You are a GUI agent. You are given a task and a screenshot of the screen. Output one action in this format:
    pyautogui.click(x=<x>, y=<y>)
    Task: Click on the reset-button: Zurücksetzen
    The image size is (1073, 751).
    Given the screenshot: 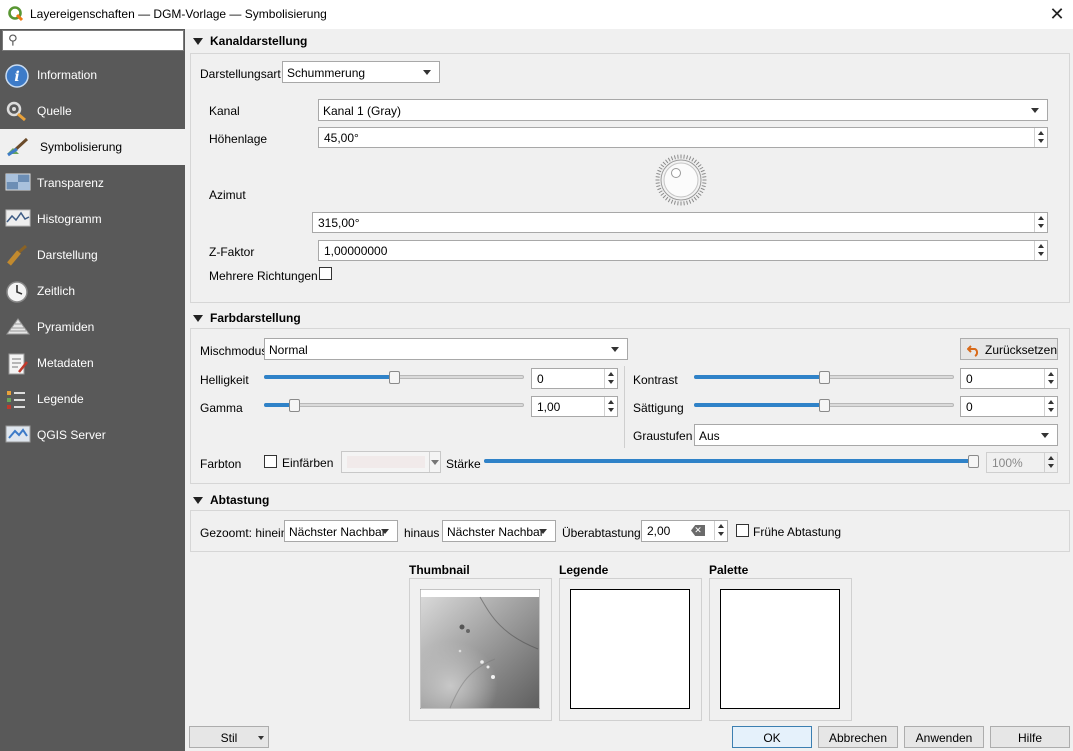 What is the action you would take?
    pyautogui.click(x=1009, y=349)
    